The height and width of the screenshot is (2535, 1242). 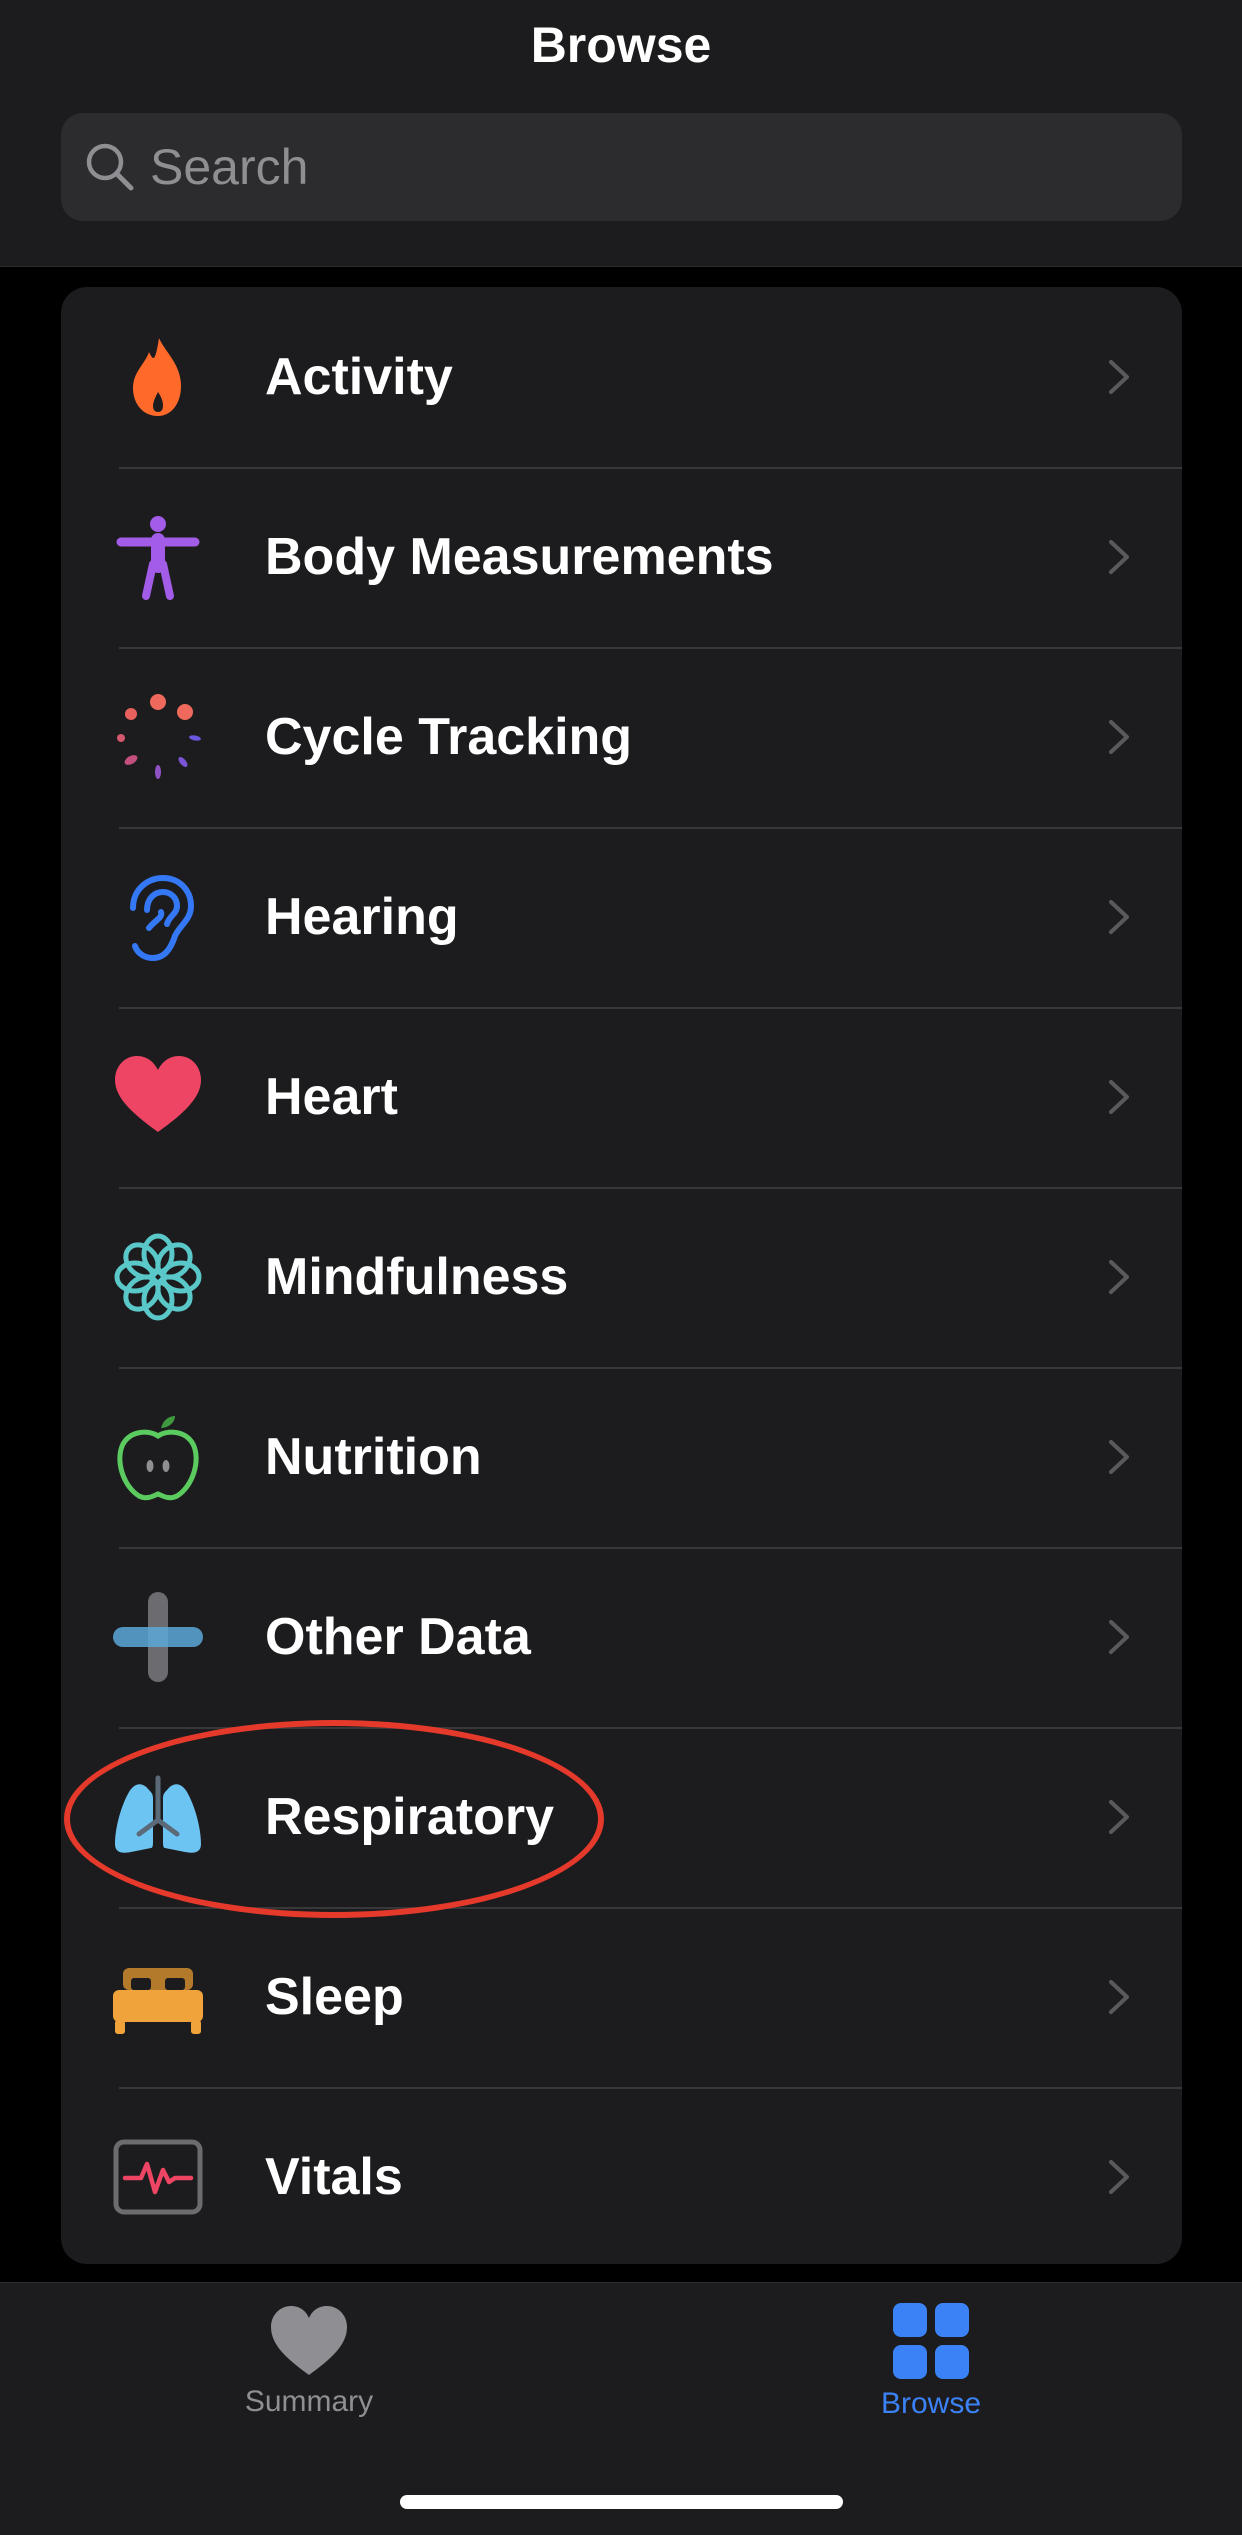 What do you see at coordinates (409, 1817) in the screenshot?
I see `category-label: Respiratory` at bounding box center [409, 1817].